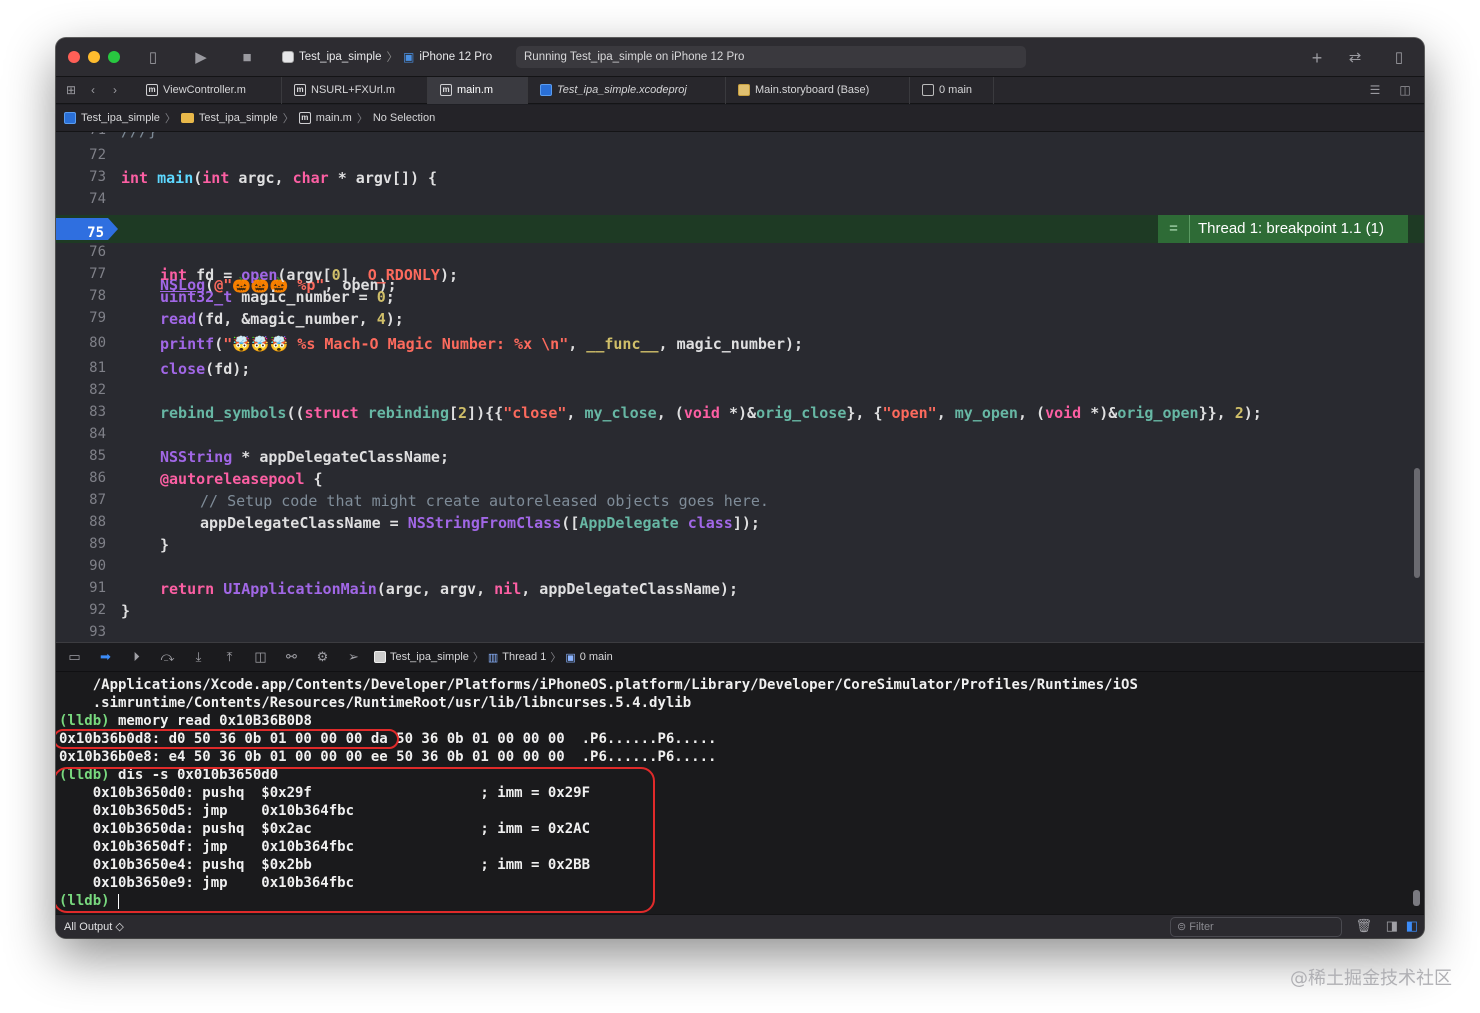  Describe the element at coordinates (227, 739) in the screenshot. I see `annotation-highlight-oval` at that location.